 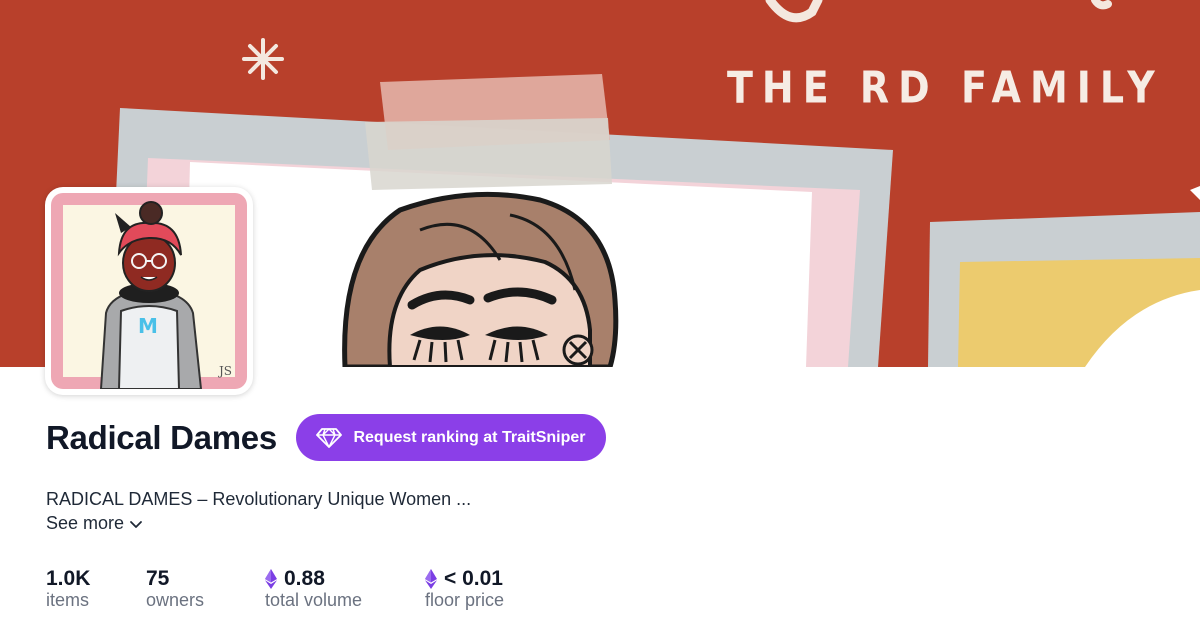 What do you see at coordinates (158, 578) in the screenshot?
I see `stat-owners-value: 75` at bounding box center [158, 578].